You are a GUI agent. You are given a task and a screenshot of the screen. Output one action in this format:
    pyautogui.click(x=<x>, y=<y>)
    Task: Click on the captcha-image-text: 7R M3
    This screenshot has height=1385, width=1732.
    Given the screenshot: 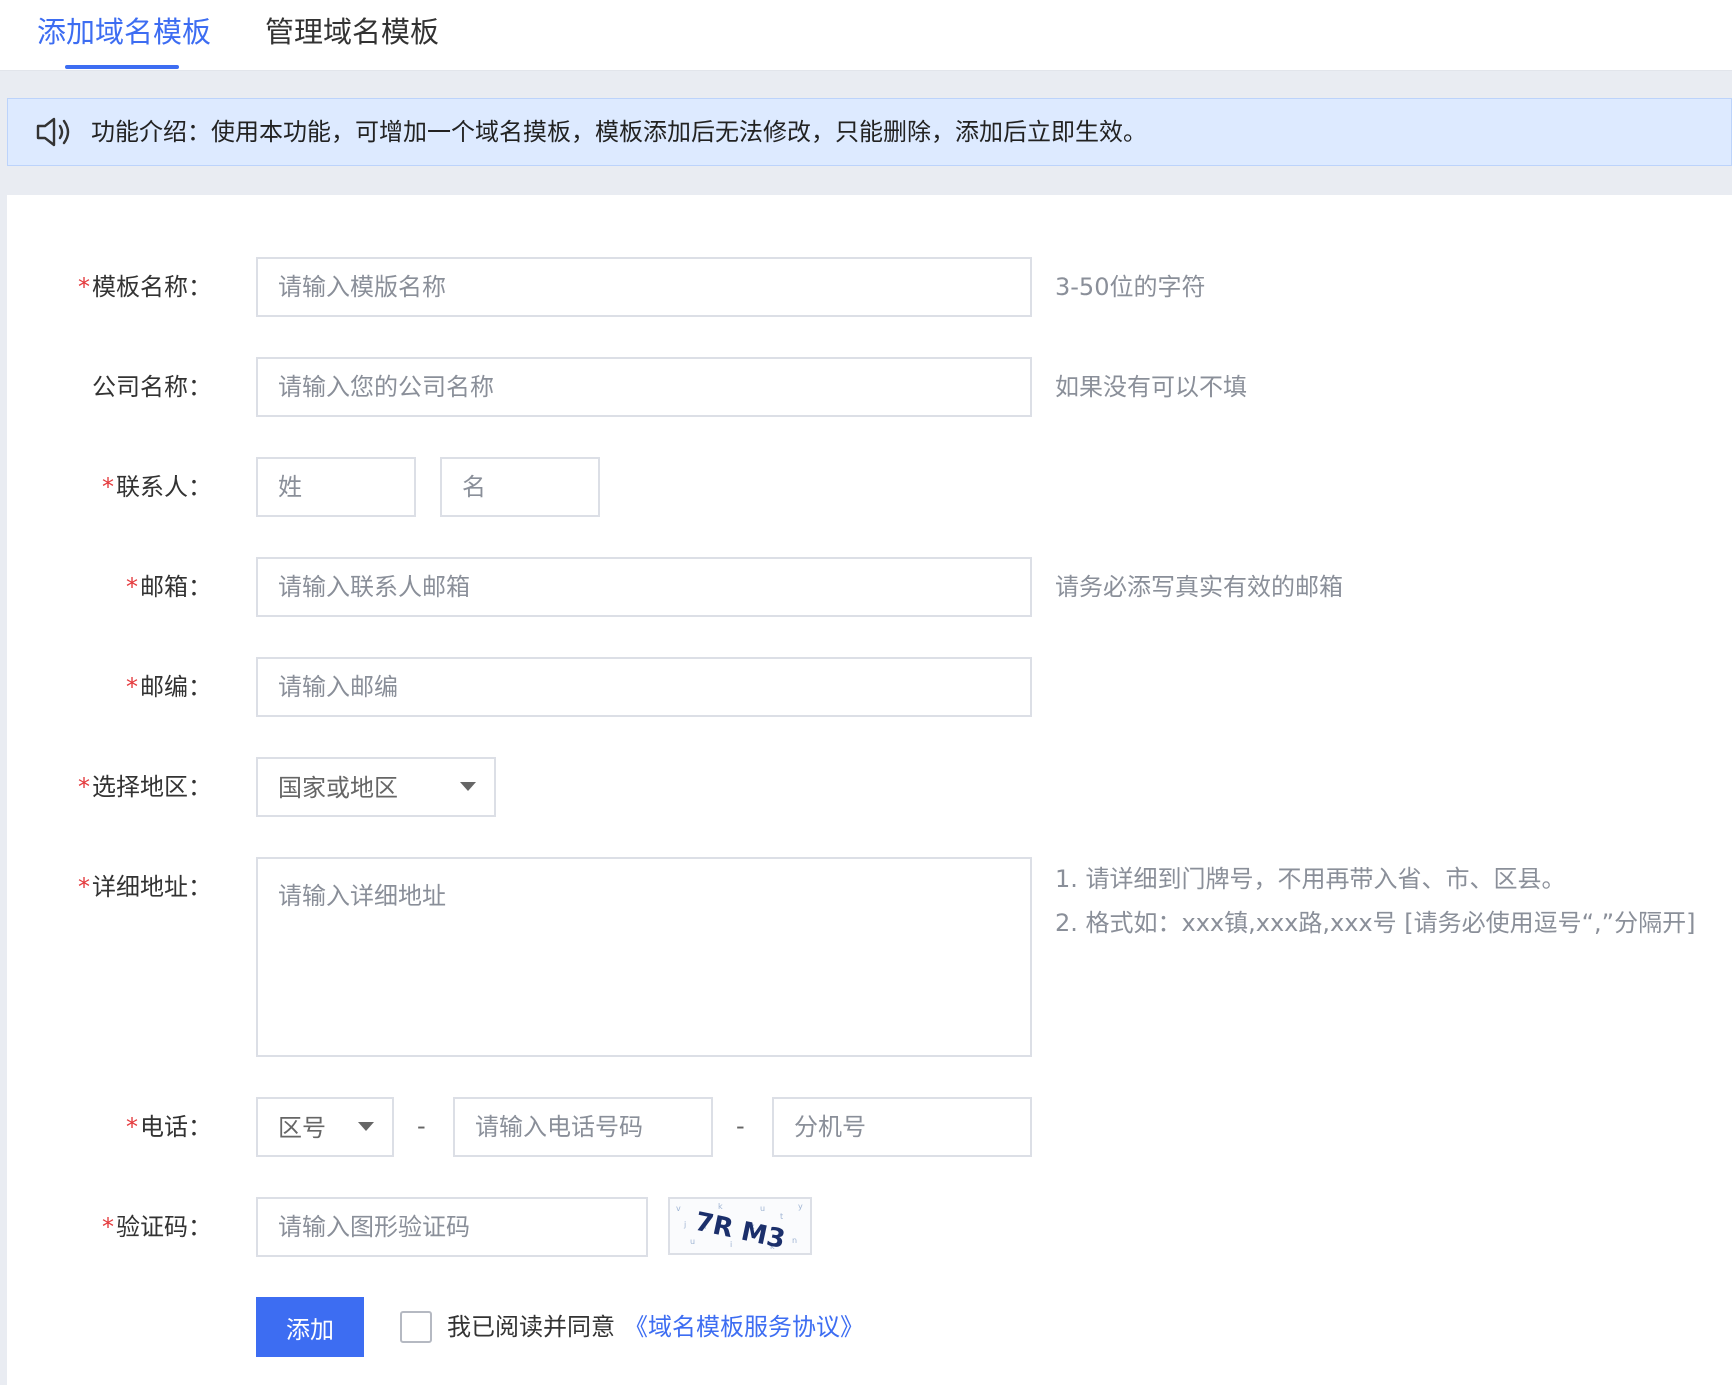 What is the action you would take?
    pyautogui.click(x=739, y=1230)
    